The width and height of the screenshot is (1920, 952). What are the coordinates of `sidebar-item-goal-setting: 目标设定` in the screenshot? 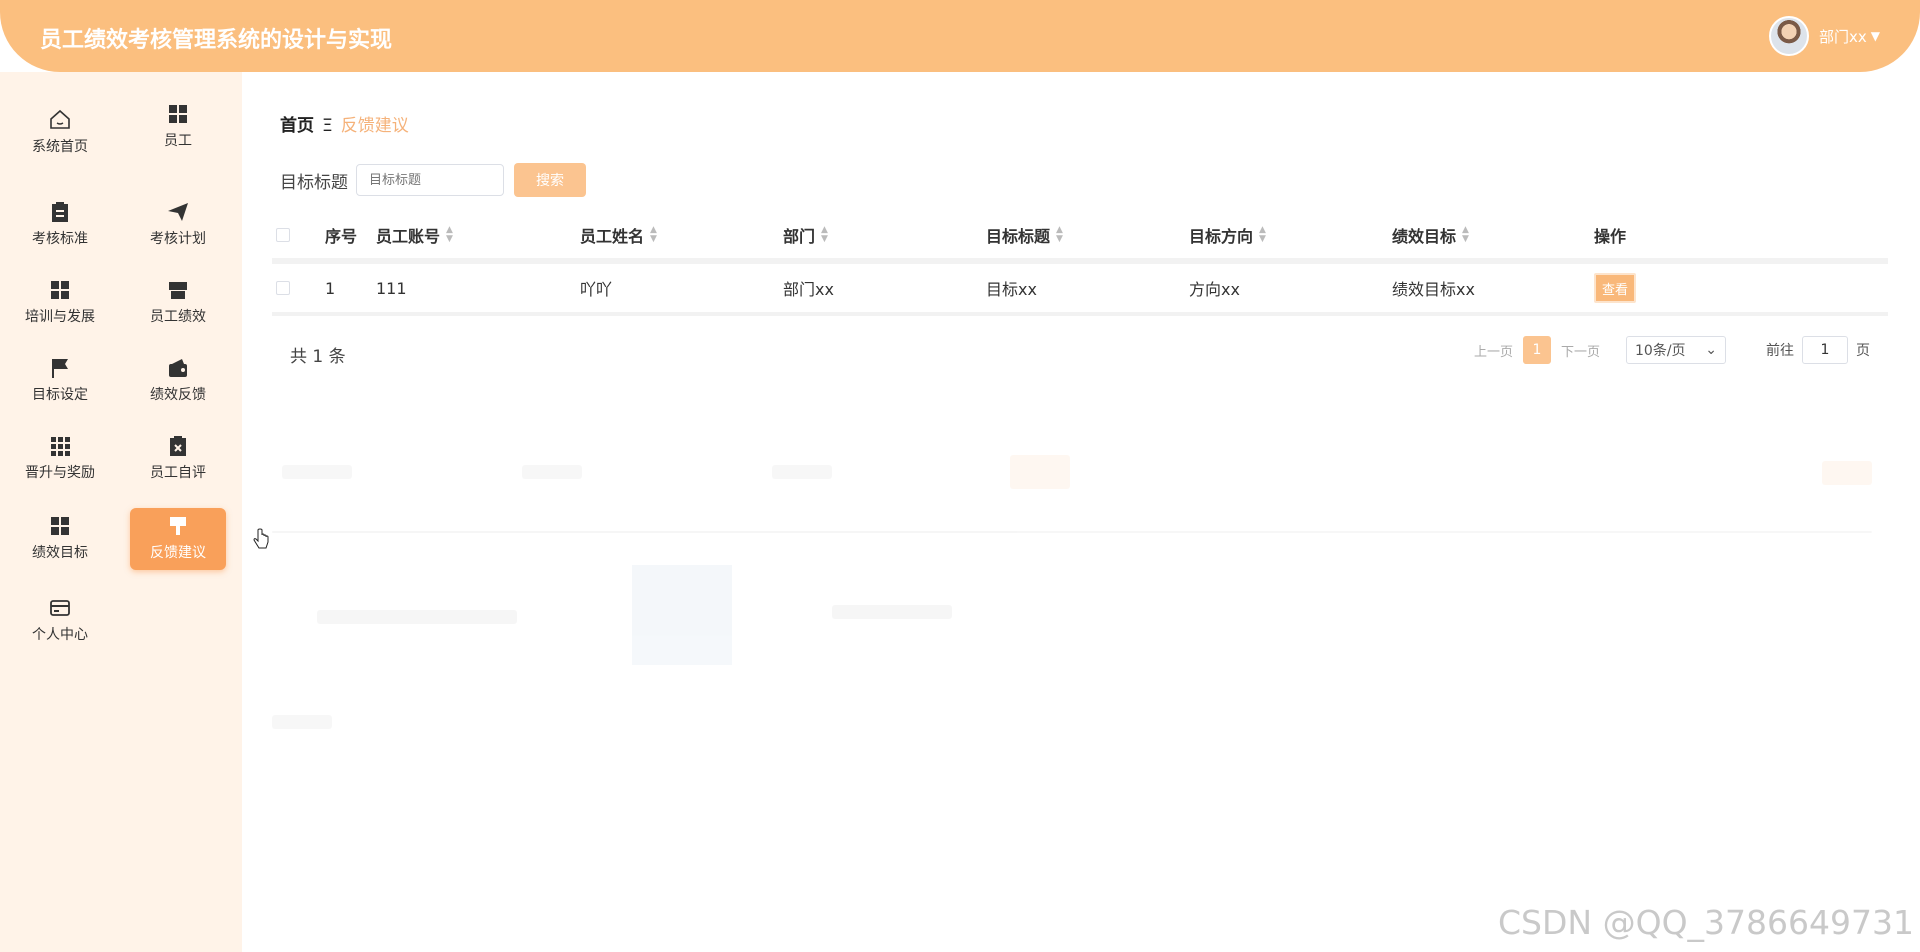 It's located at (60, 381).